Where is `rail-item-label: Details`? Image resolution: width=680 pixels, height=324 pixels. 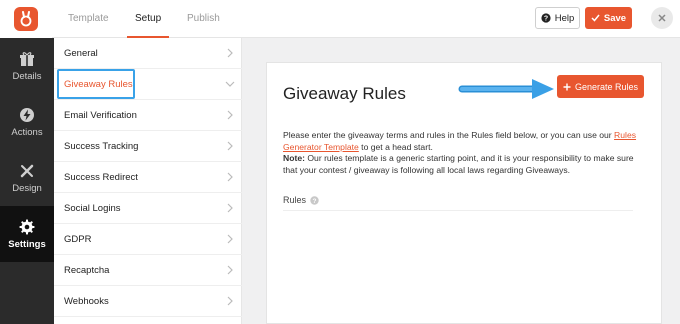
rail-item-label: Details is located at coordinates (27, 76).